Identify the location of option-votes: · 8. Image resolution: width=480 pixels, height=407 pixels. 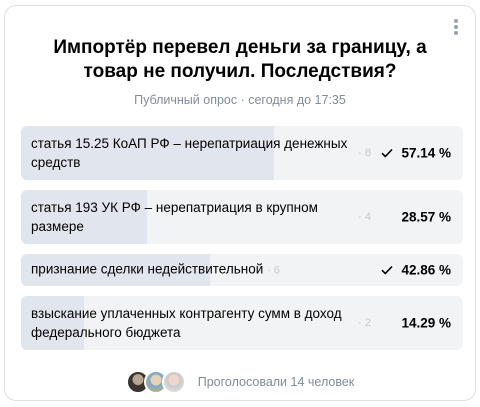
(364, 153).